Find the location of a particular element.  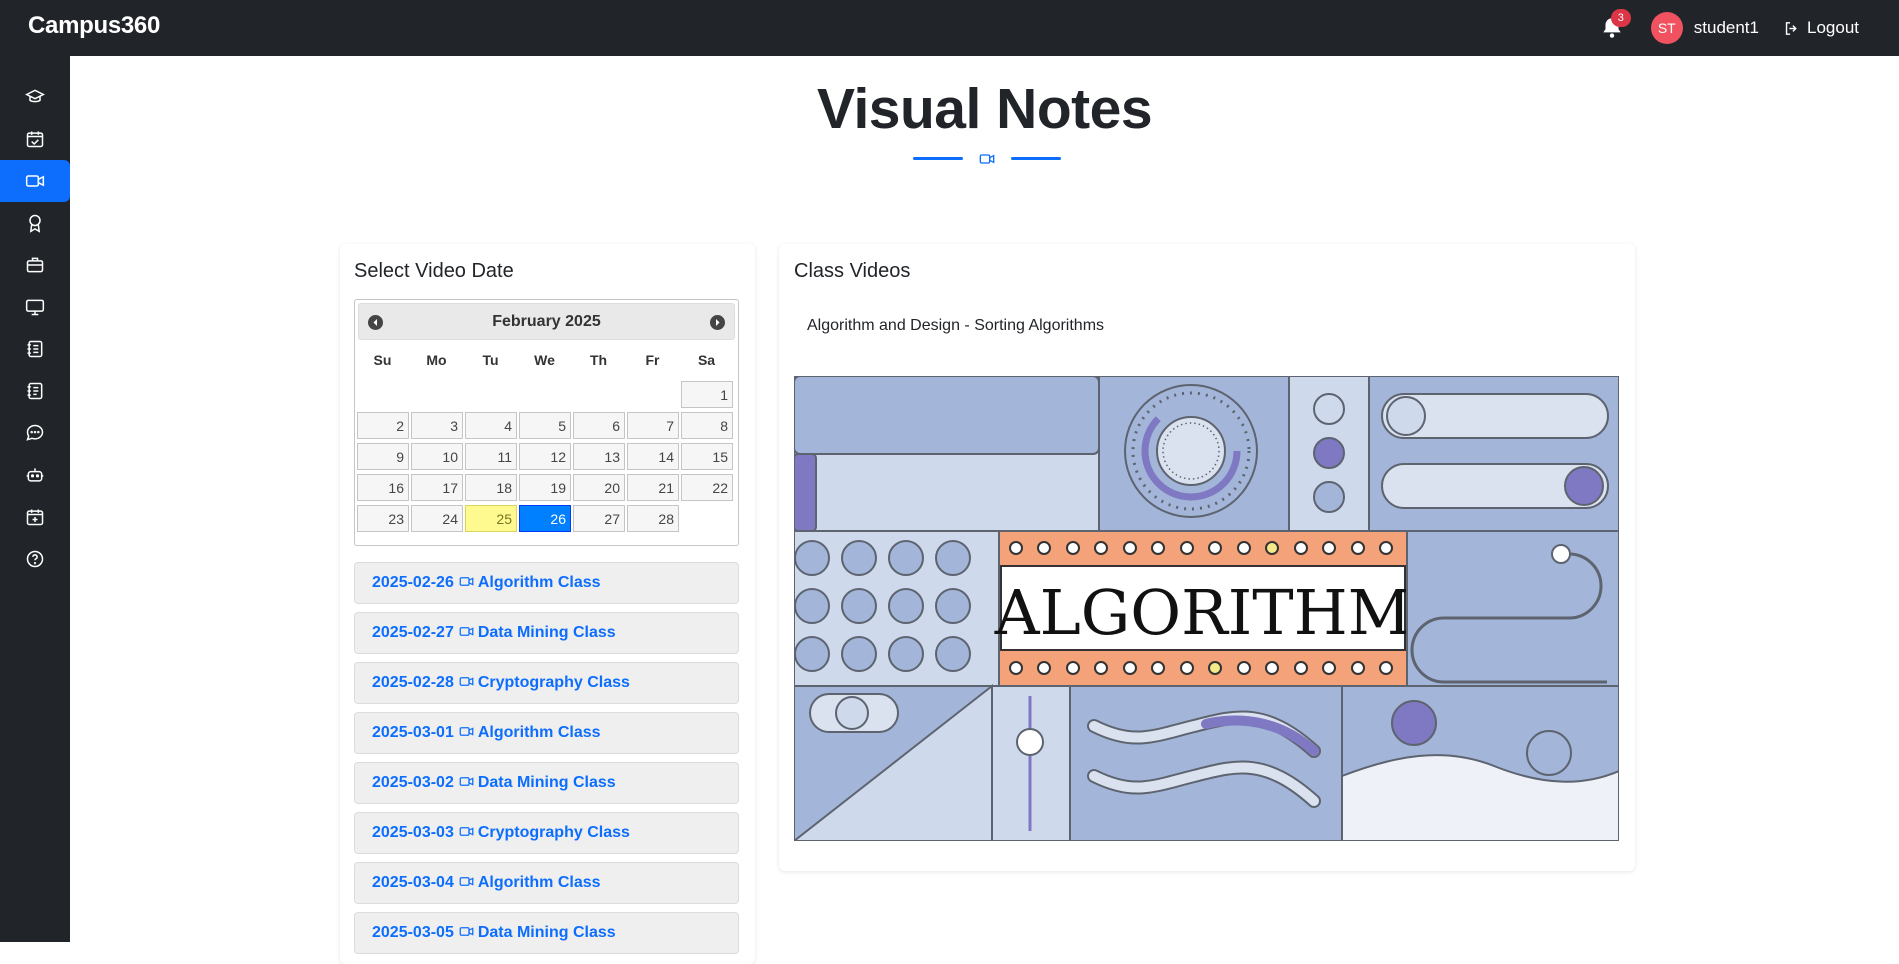

calendar-day: 19 is located at coordinates (545, 487).